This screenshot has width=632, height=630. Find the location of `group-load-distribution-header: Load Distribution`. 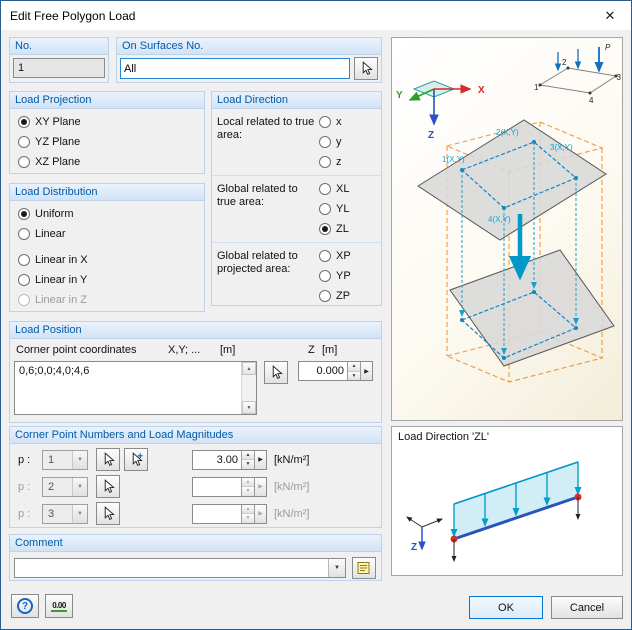

group-load-distribution-header: Load Distribution is located at coordinates (107, 192).